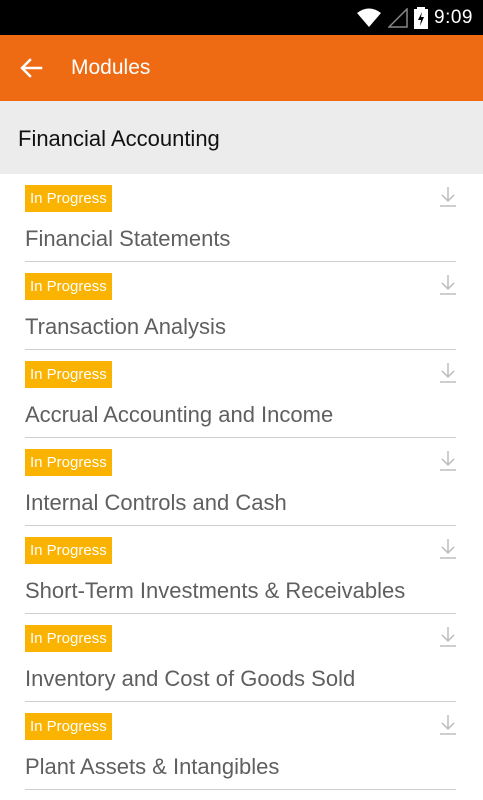 Image resolution: width=483 pixels, height=800 pixels. I want to click on module-item: In Progress Financial Statements, so click(241, 218).